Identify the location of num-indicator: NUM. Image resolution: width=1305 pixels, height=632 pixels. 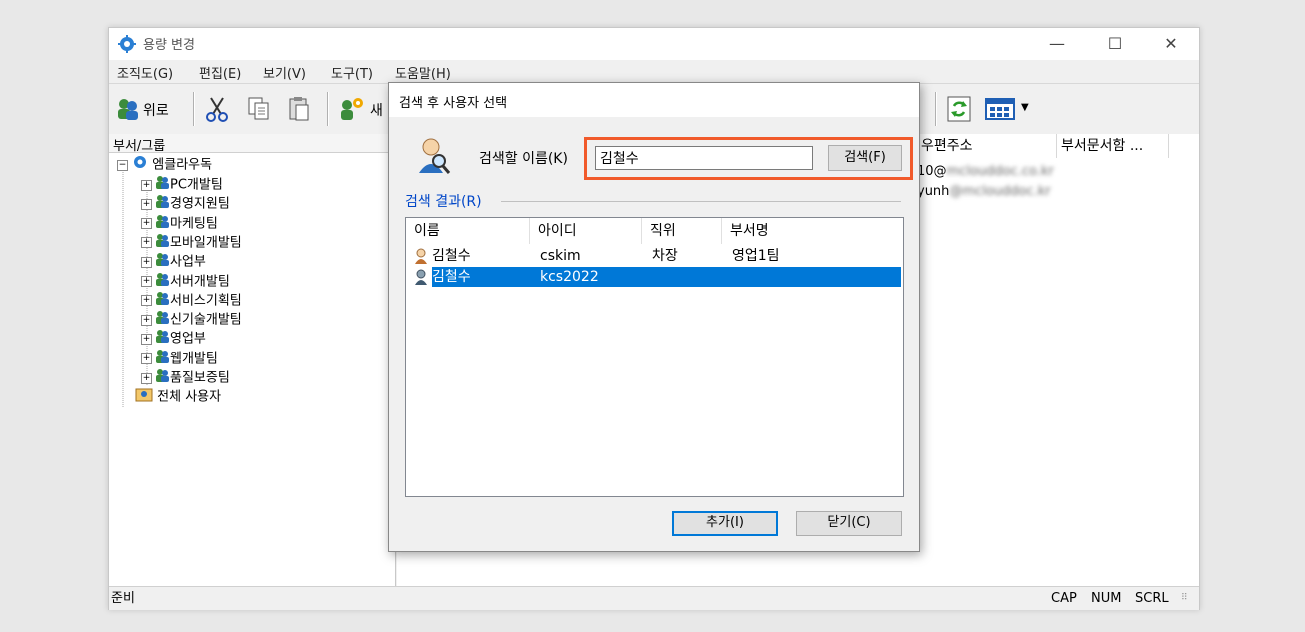
(1106, 598).